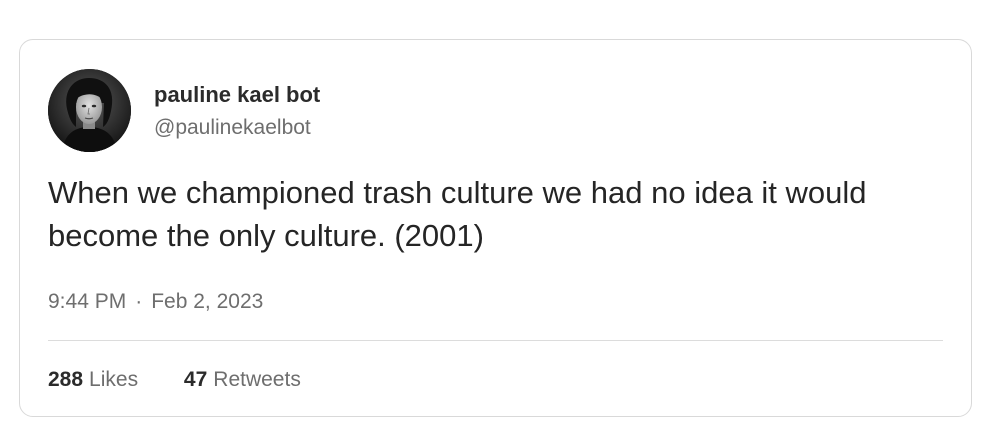 This screenshot has width=1000, height=443. I want to click on likes-label: Likes, so click(114, 379).